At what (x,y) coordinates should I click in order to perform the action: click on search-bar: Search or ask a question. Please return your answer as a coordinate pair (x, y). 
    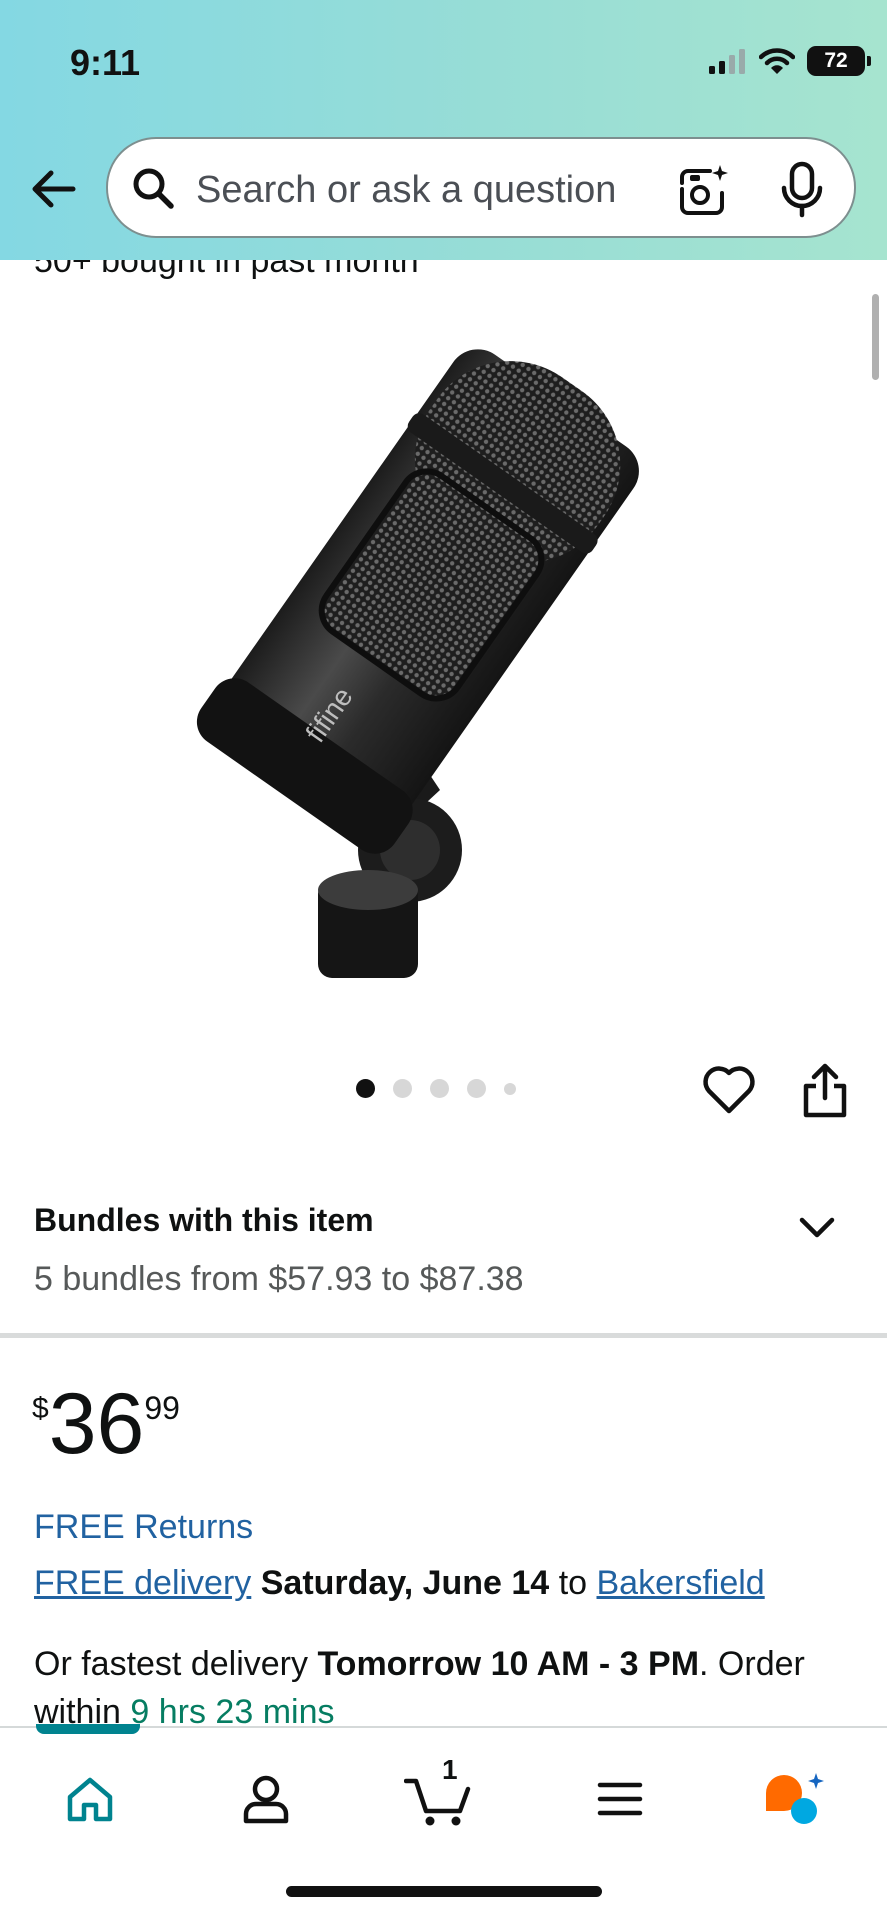
    Looking at the image, I should click on (481, 187).